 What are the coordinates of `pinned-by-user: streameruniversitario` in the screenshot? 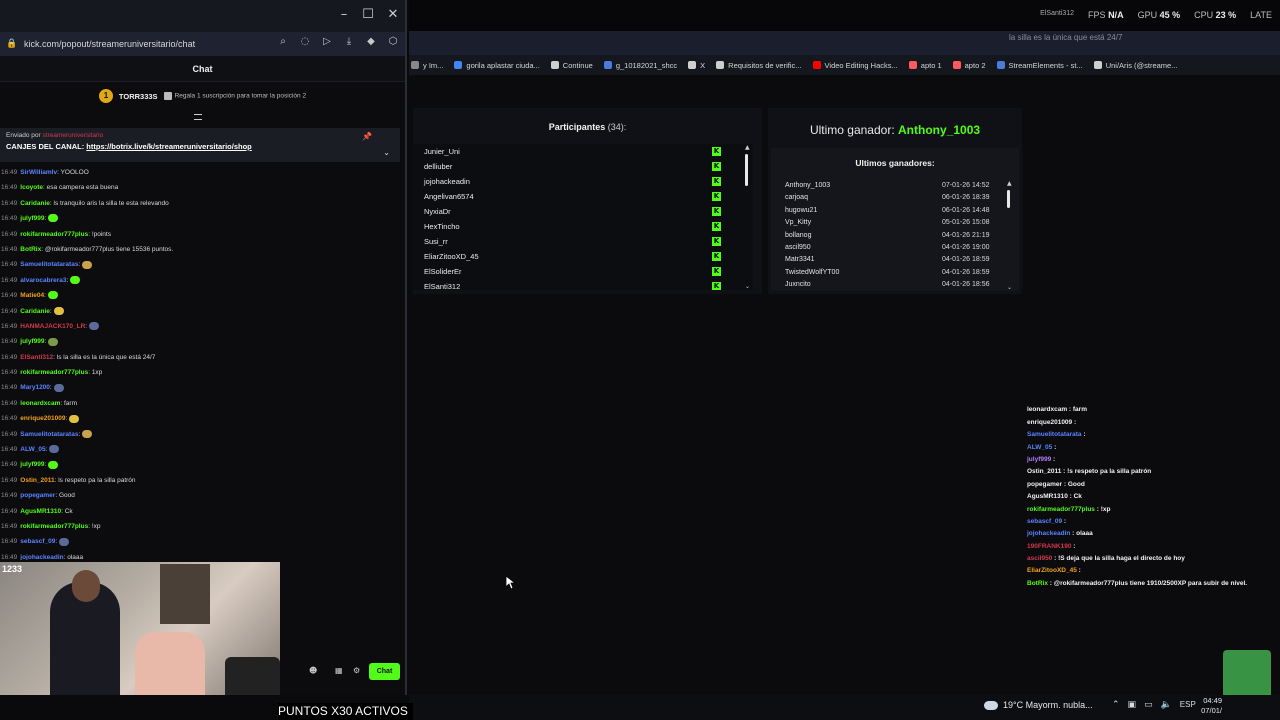 It's located at (73, 135).